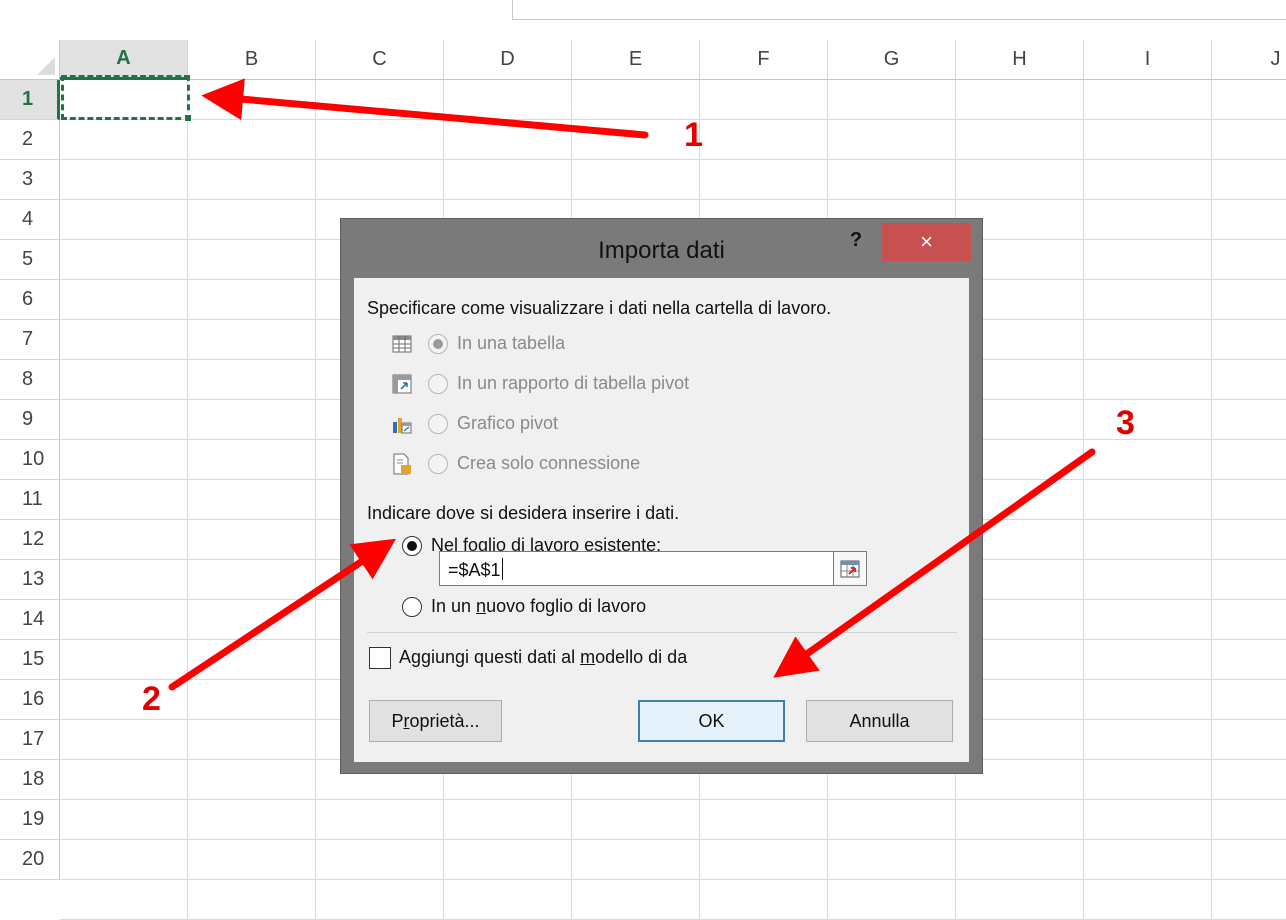 The width and height of the screenshot is (1286, 920). Describe the element at coordinates (693, 135) in the screenshot. I see `annotation-label-1: 1` at that location.